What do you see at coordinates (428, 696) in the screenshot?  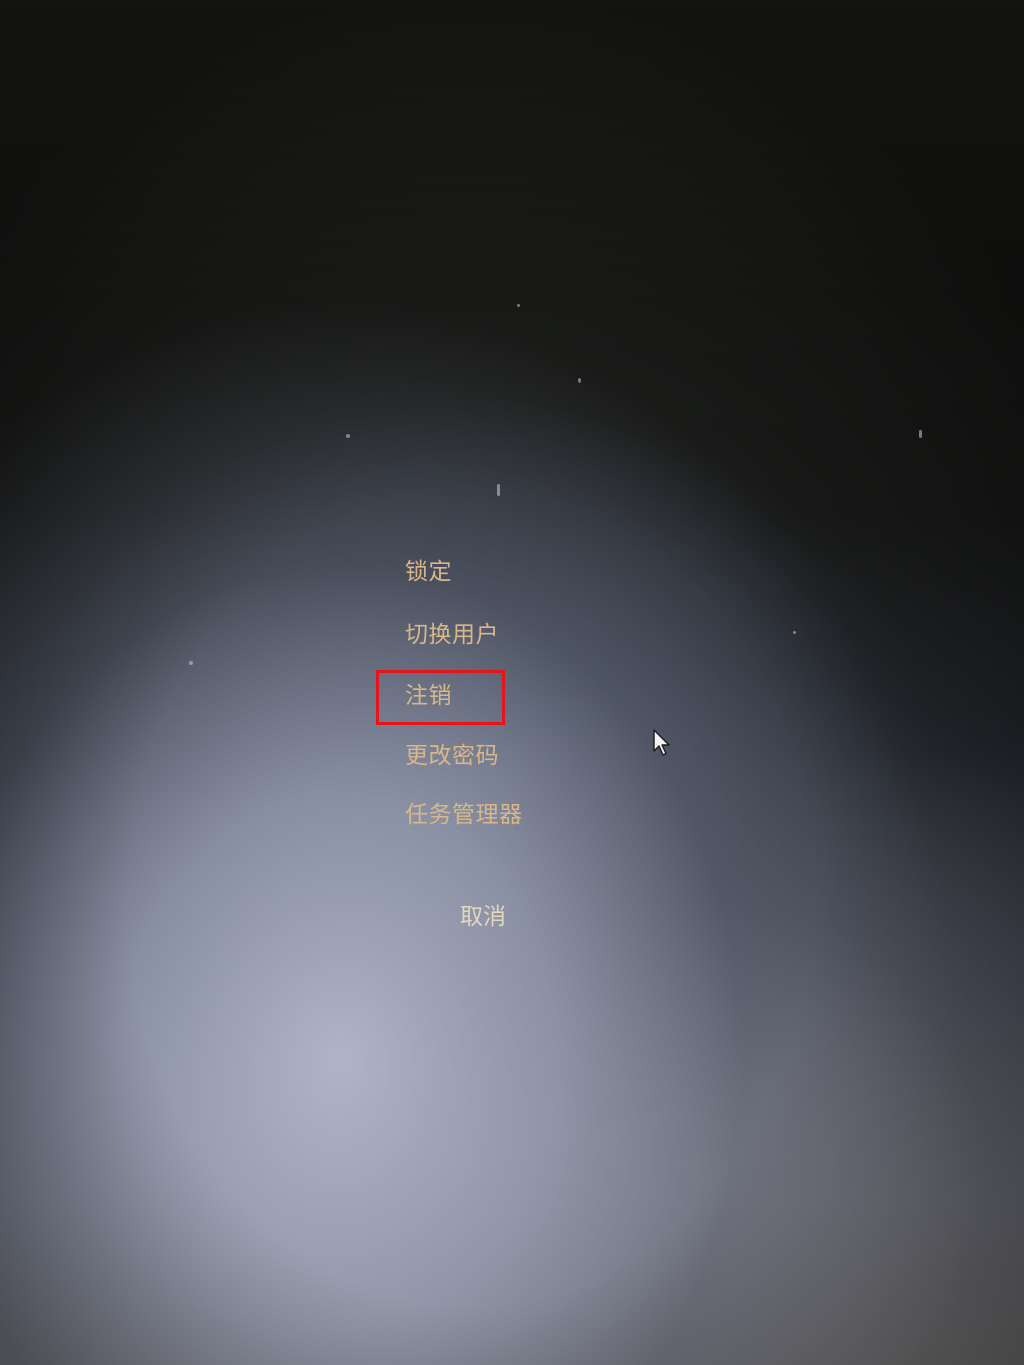 I see `menu-item-sign-out: 注销` at bounding box center [428, 696].